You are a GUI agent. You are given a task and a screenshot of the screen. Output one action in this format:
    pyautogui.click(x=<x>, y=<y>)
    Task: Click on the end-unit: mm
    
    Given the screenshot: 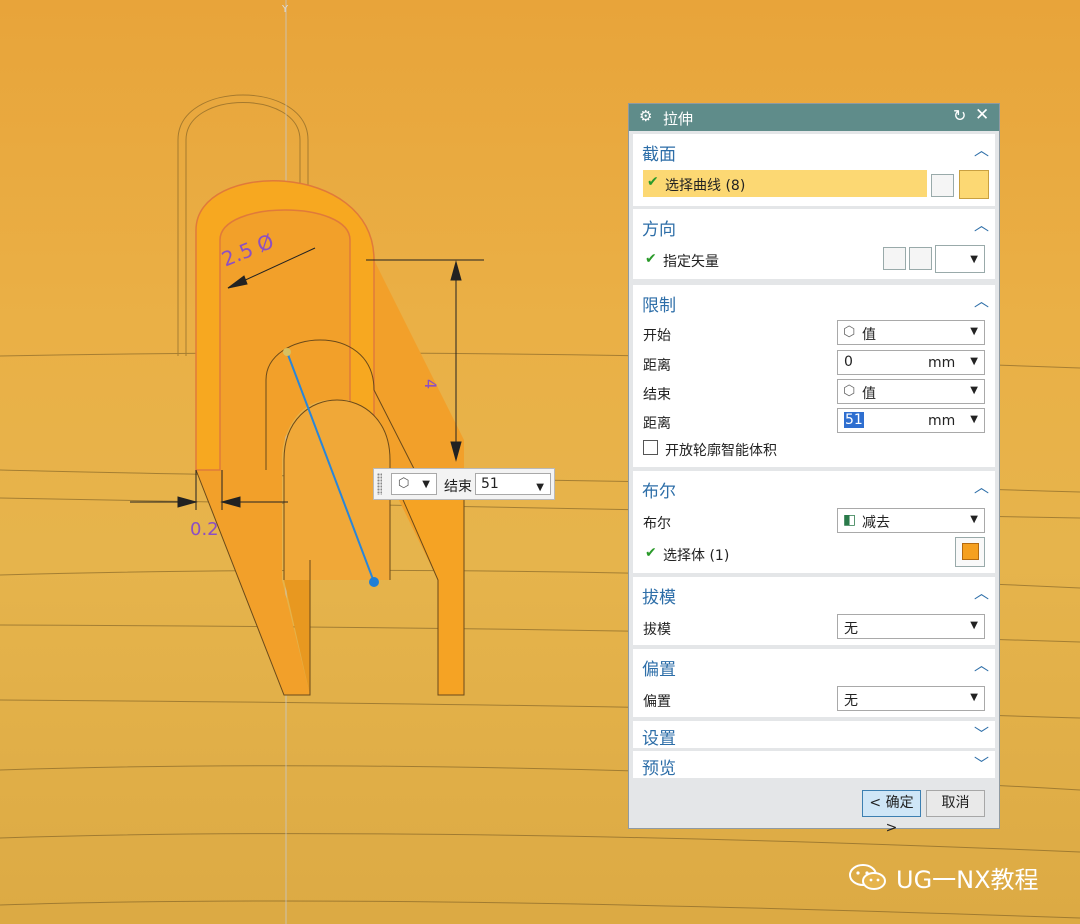 What is the action you would take?
    pyautogui.click(x=942, y=421)
    